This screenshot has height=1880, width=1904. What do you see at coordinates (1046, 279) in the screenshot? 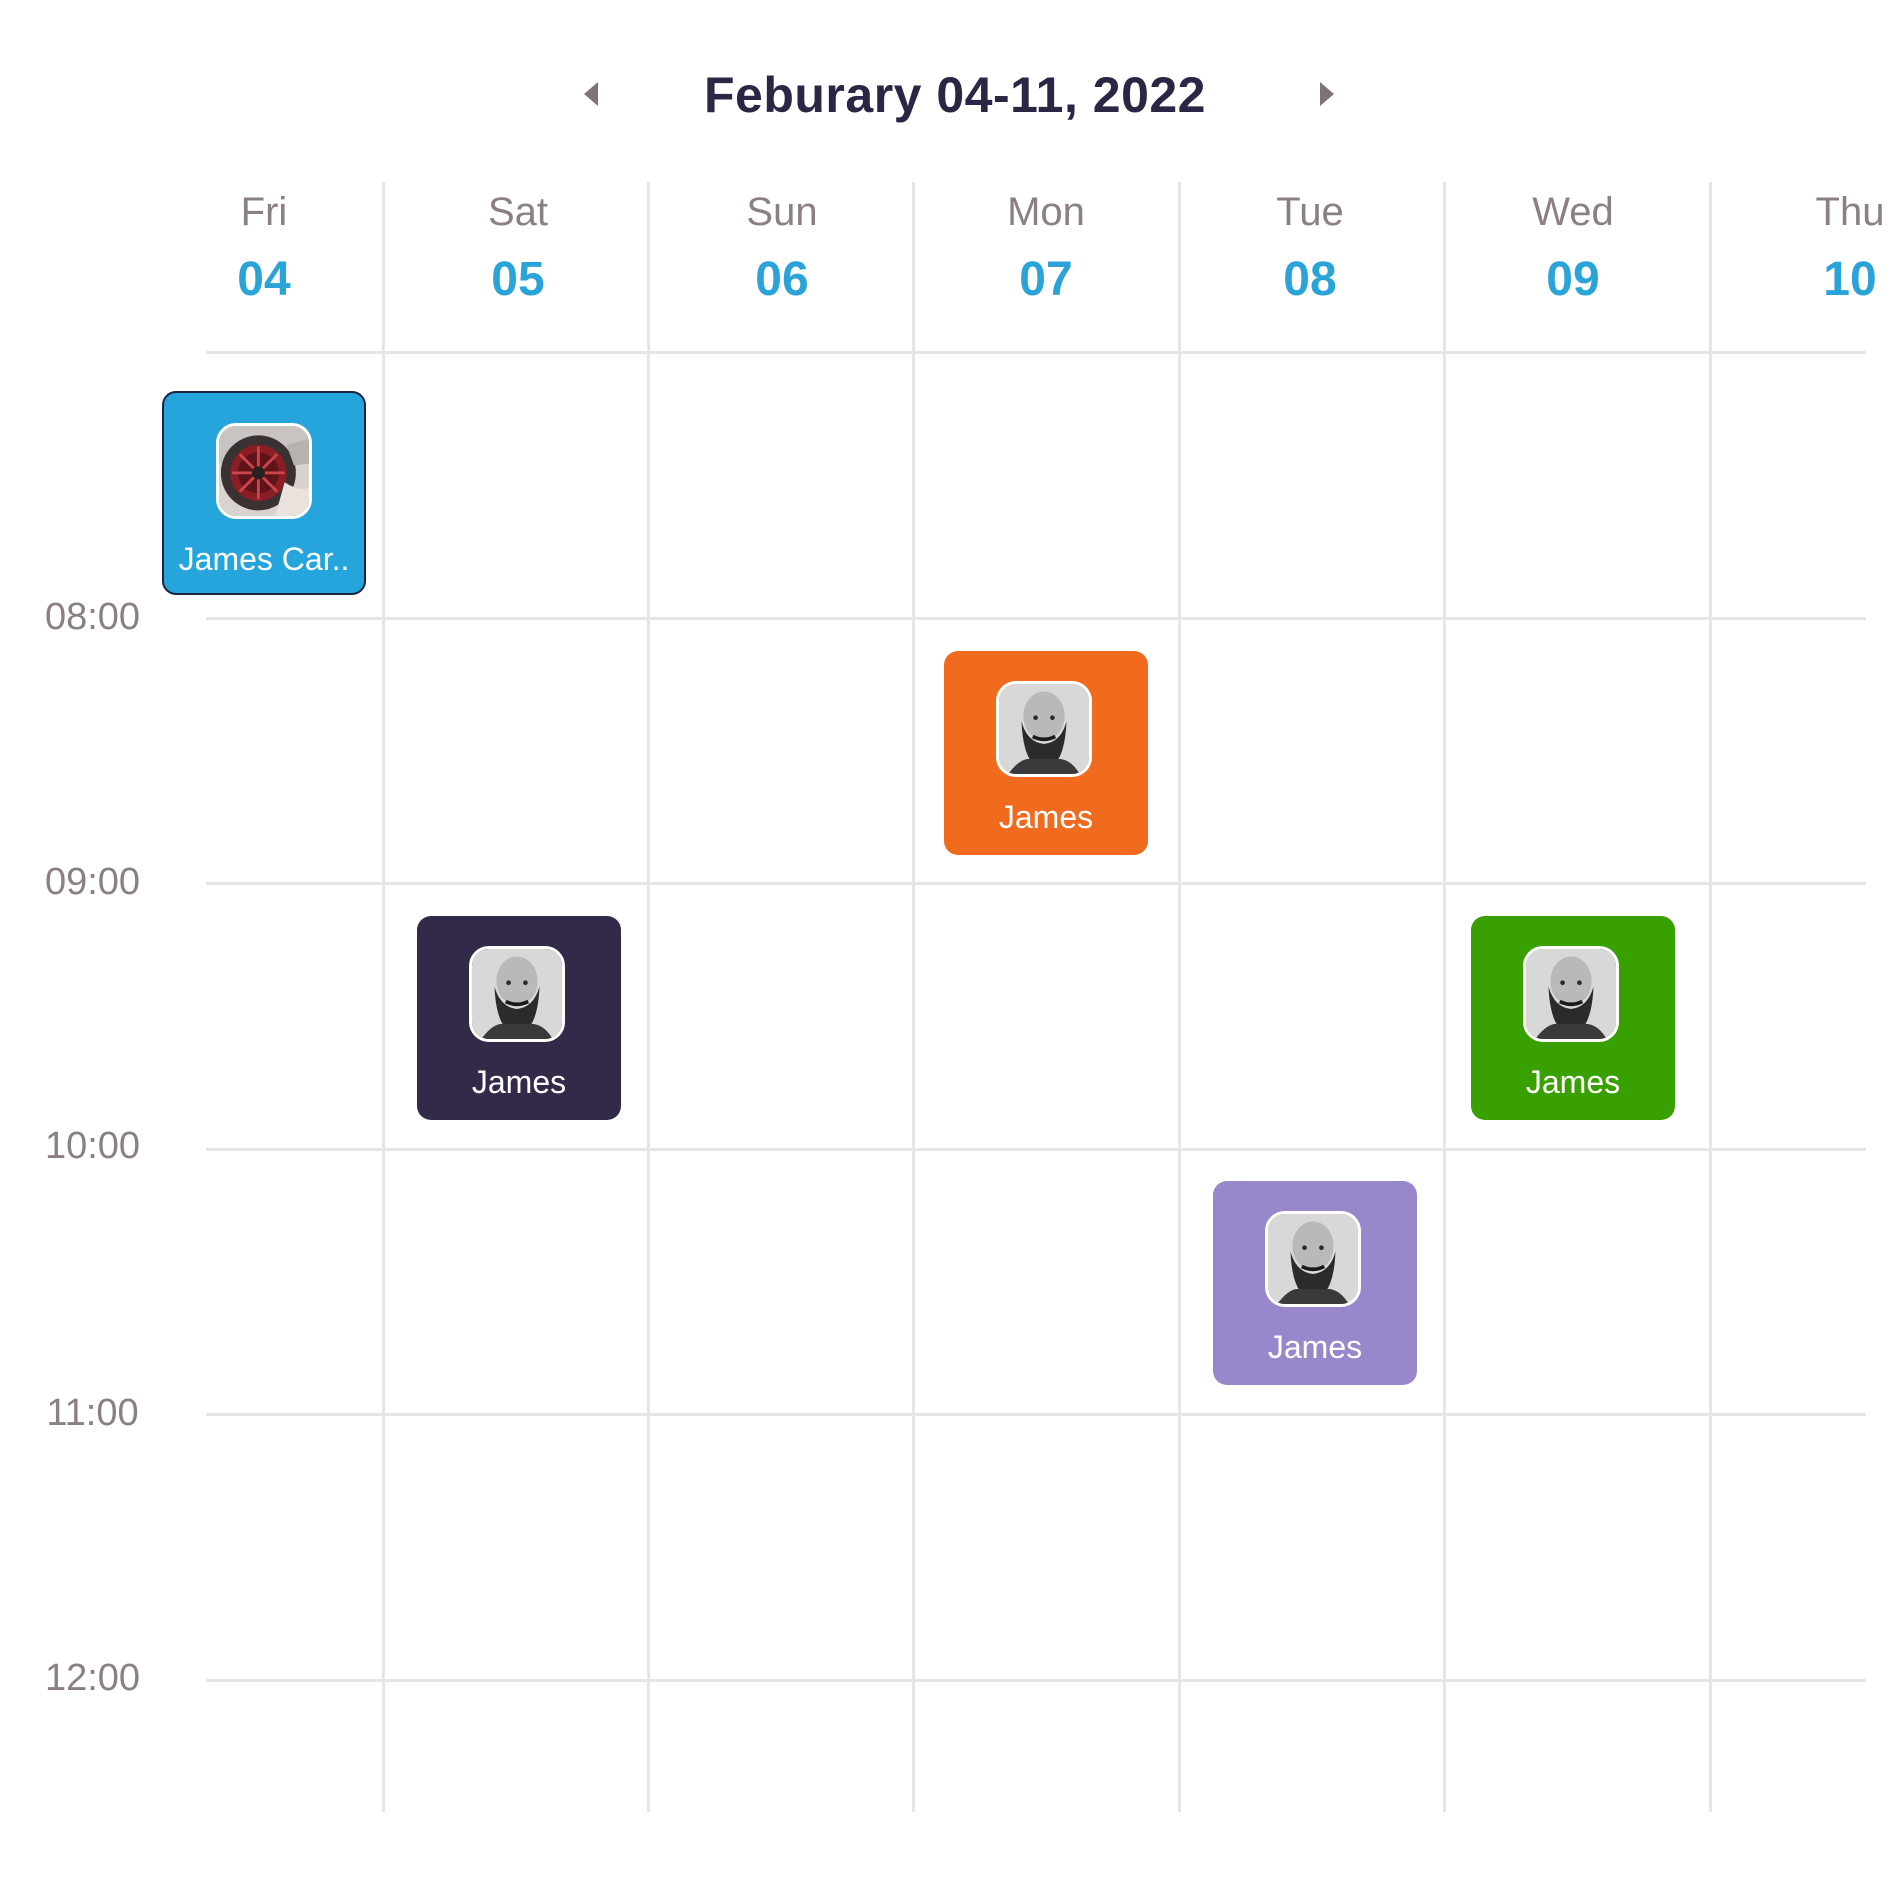
I see `day-number: 07` at bounding box center [1046, 279].